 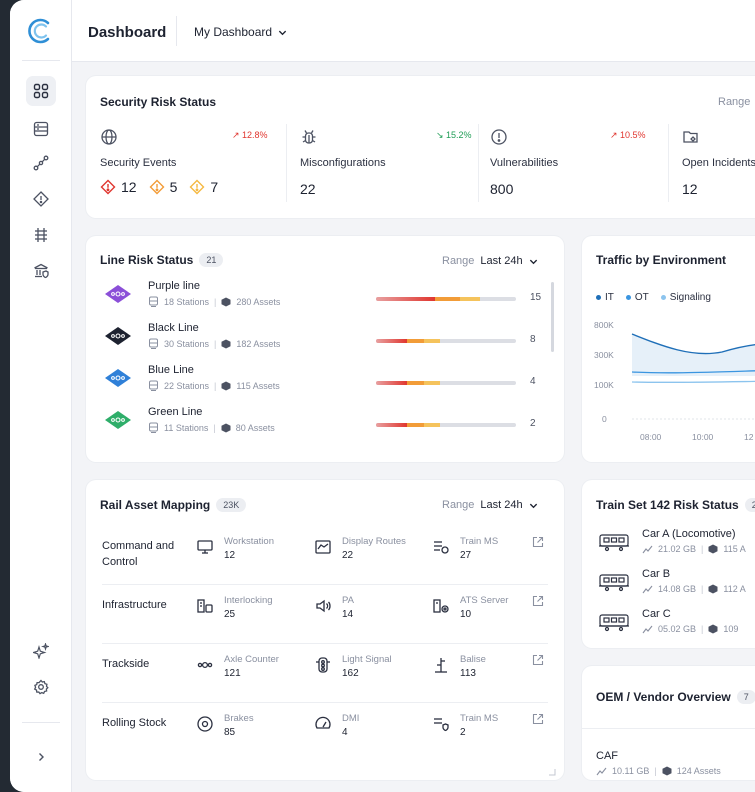 I want to click on x-tick-label: 12, so click(x=749, y=437).